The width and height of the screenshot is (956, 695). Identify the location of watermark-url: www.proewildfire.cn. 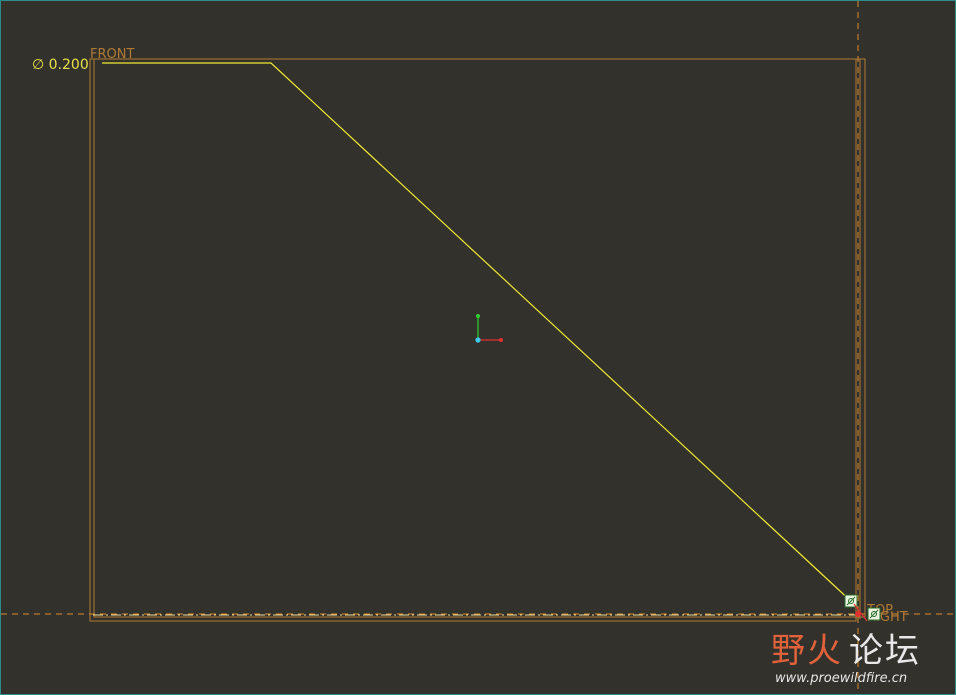
(841, 678).